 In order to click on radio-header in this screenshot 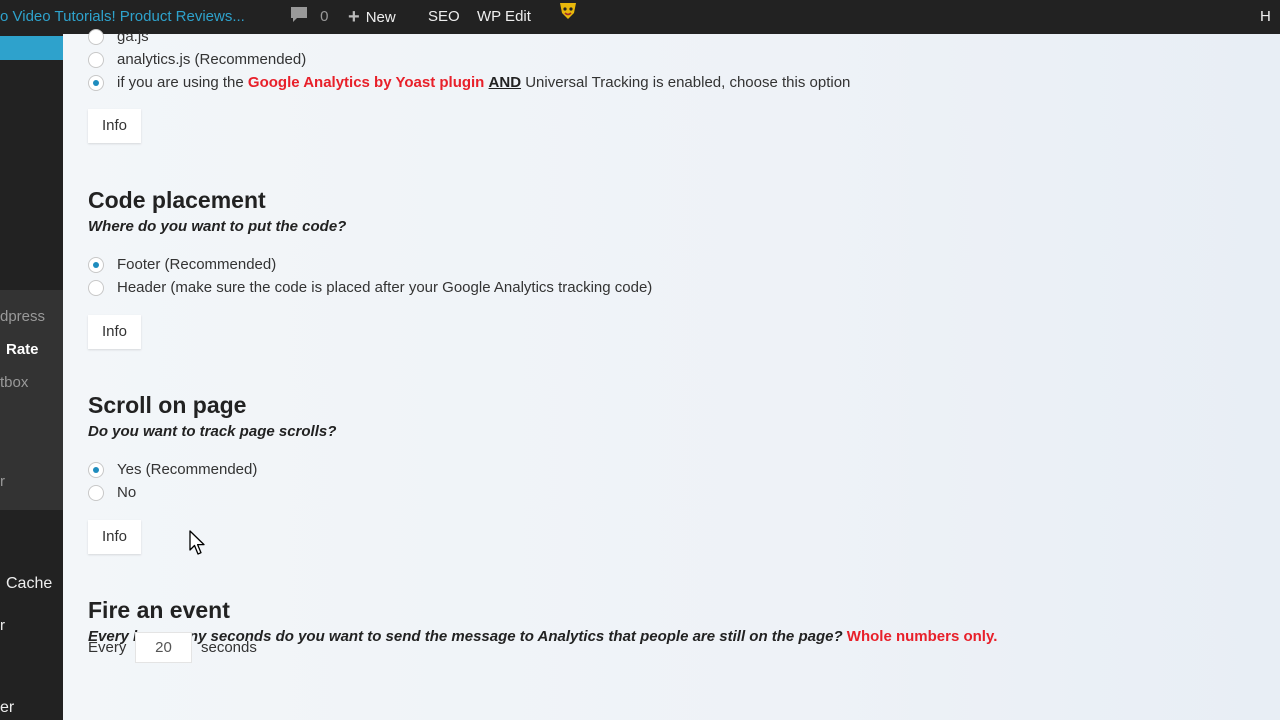, I will do `click(96, 288)`.